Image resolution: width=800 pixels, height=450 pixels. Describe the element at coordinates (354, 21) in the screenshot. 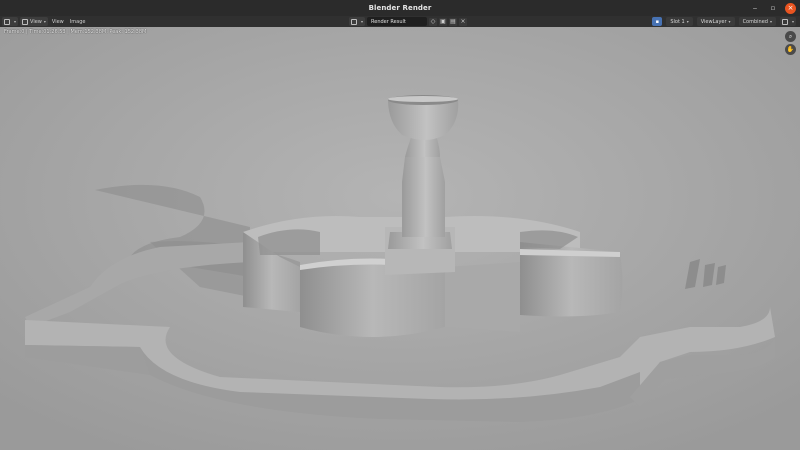

I see `image-browse-icon` at that location.